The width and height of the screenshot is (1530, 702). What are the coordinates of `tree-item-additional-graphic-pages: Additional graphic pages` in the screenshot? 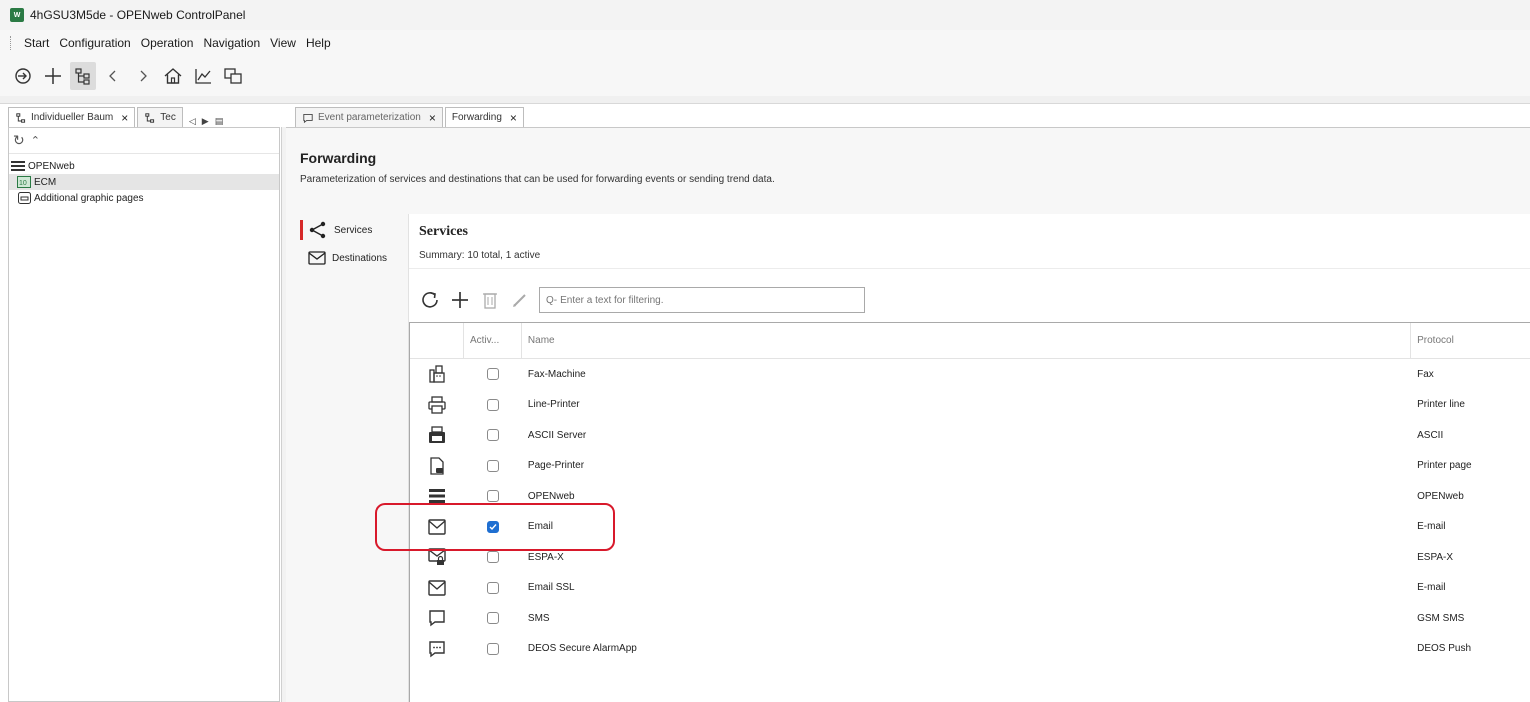 It's located at (144, 198).